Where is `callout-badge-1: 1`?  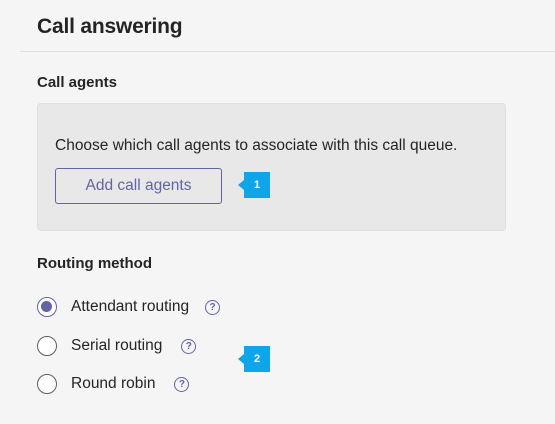 callout-badge-1: 1 is located at coordinates (254, 185).